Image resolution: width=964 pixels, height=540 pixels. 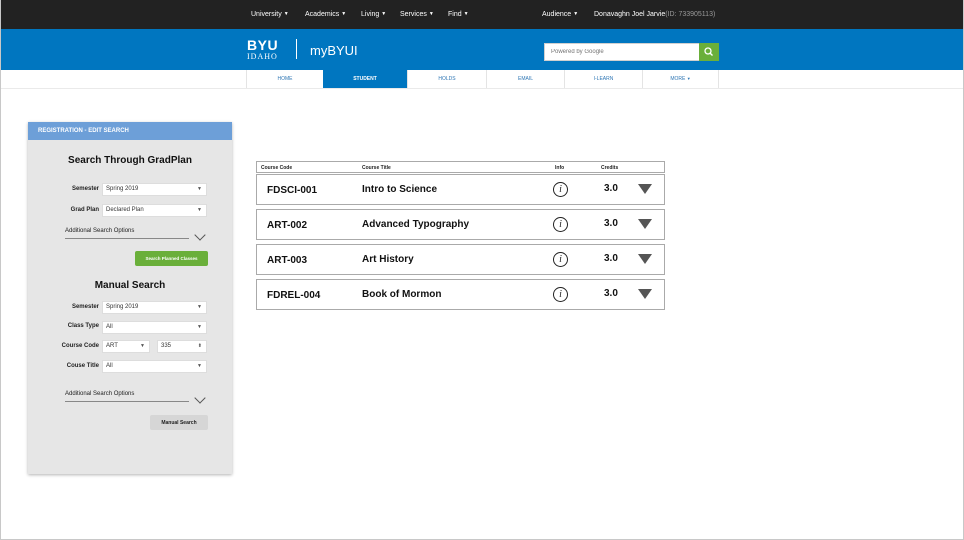 What do you see at coordinates (460, 224) in the screenshot?
I see `table-row: ART-002 Advanced Typography i 3.0` at bounding box center [460, 224].